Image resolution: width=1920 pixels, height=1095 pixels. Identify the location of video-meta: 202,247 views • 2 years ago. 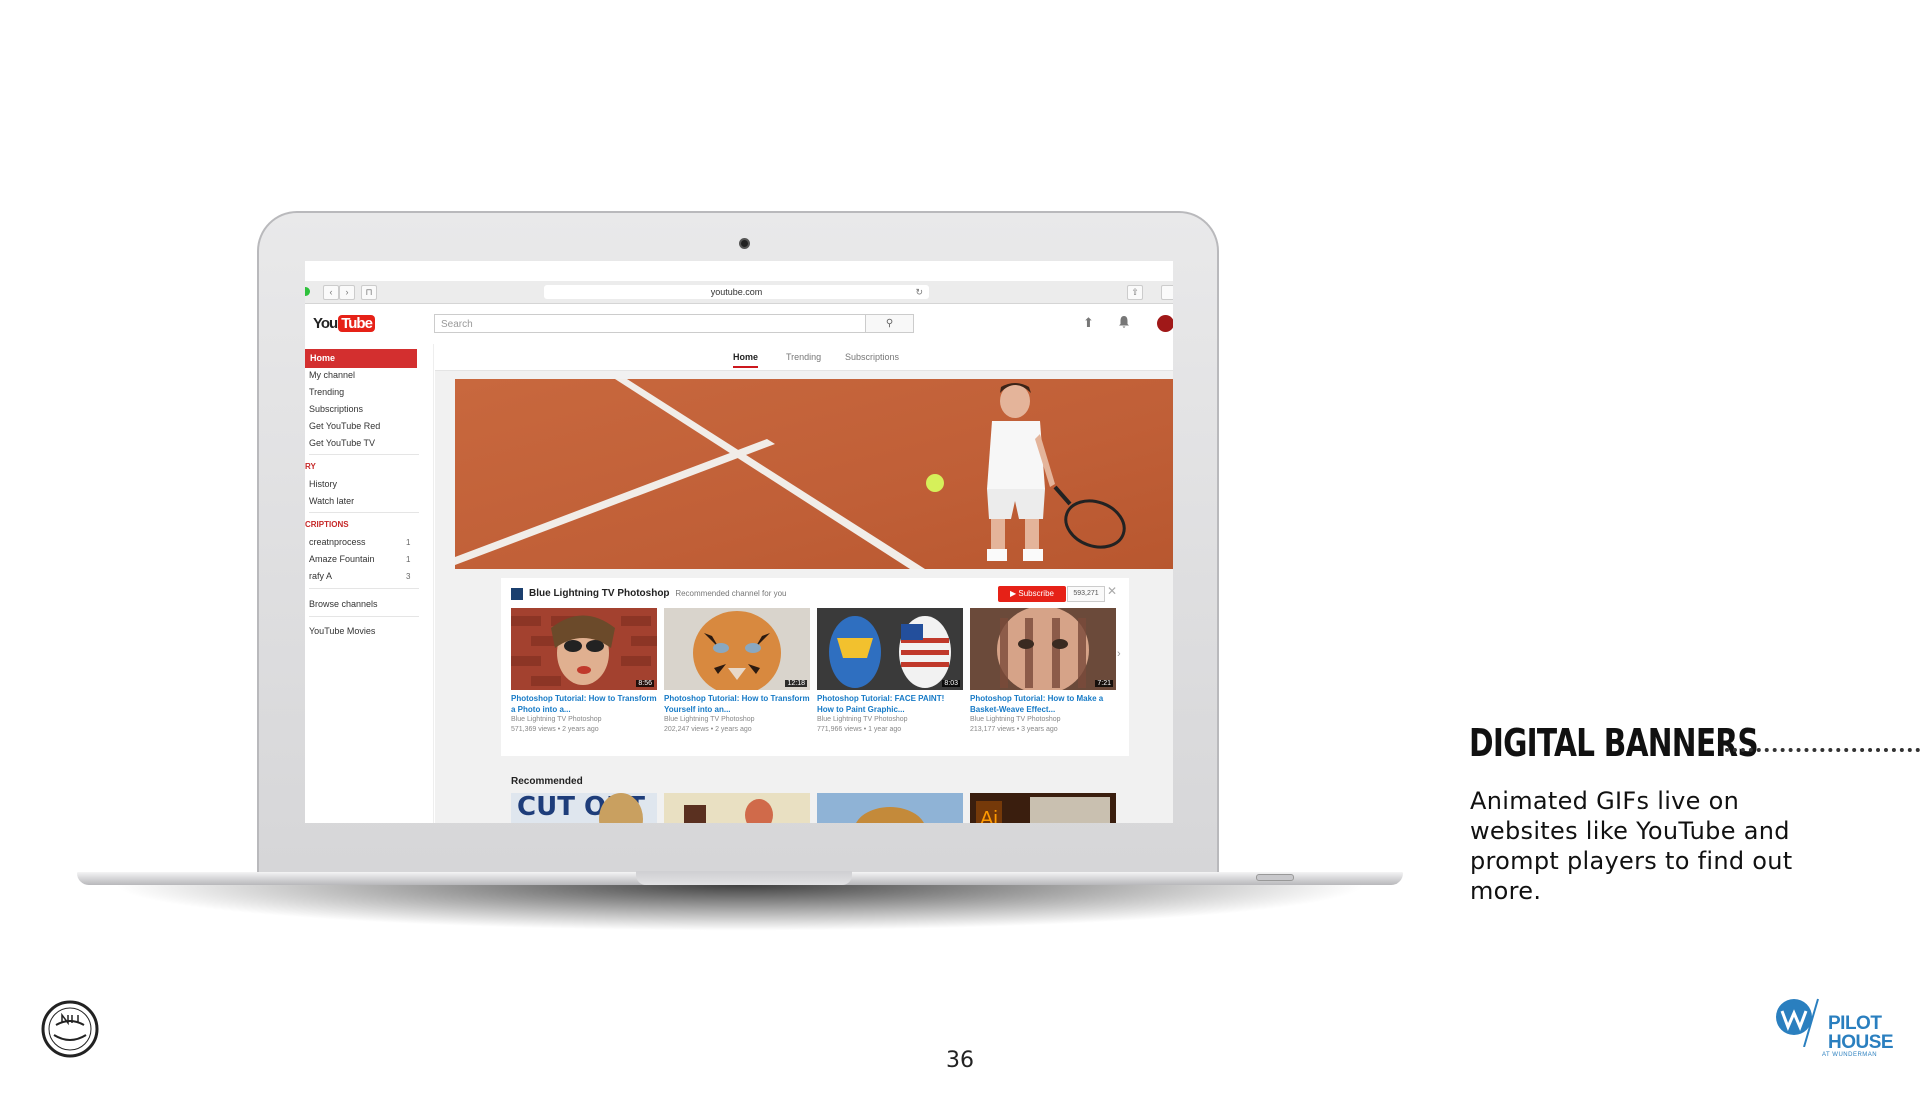
(708, 729).